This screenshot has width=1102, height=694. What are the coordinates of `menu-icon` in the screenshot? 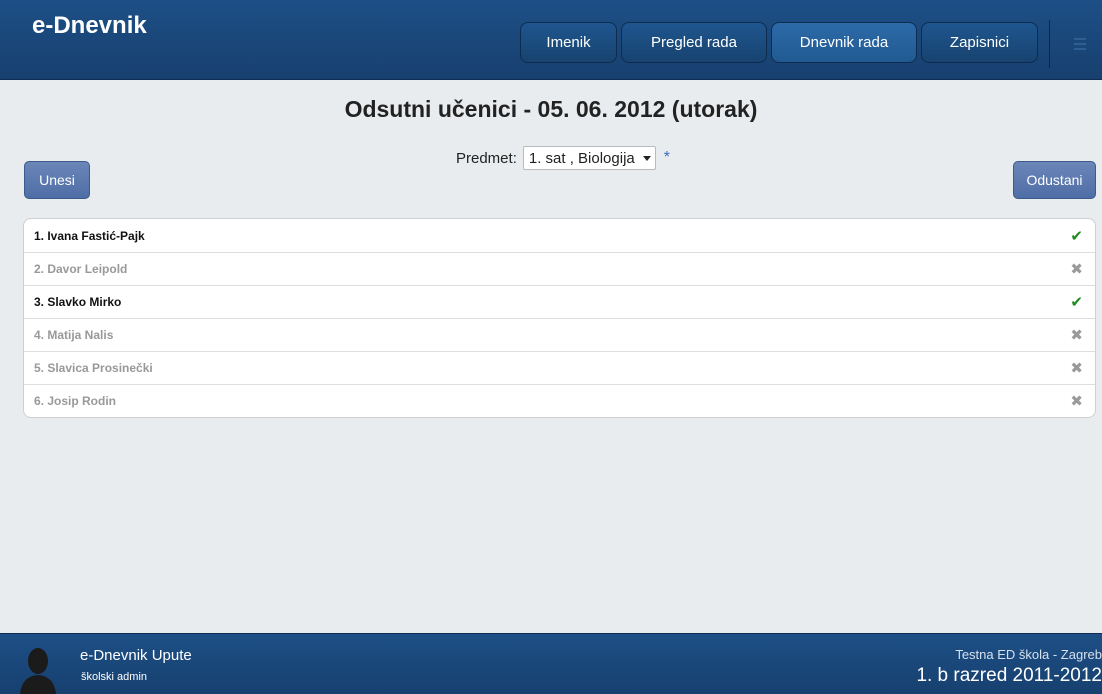 It's located at (1080, 45).